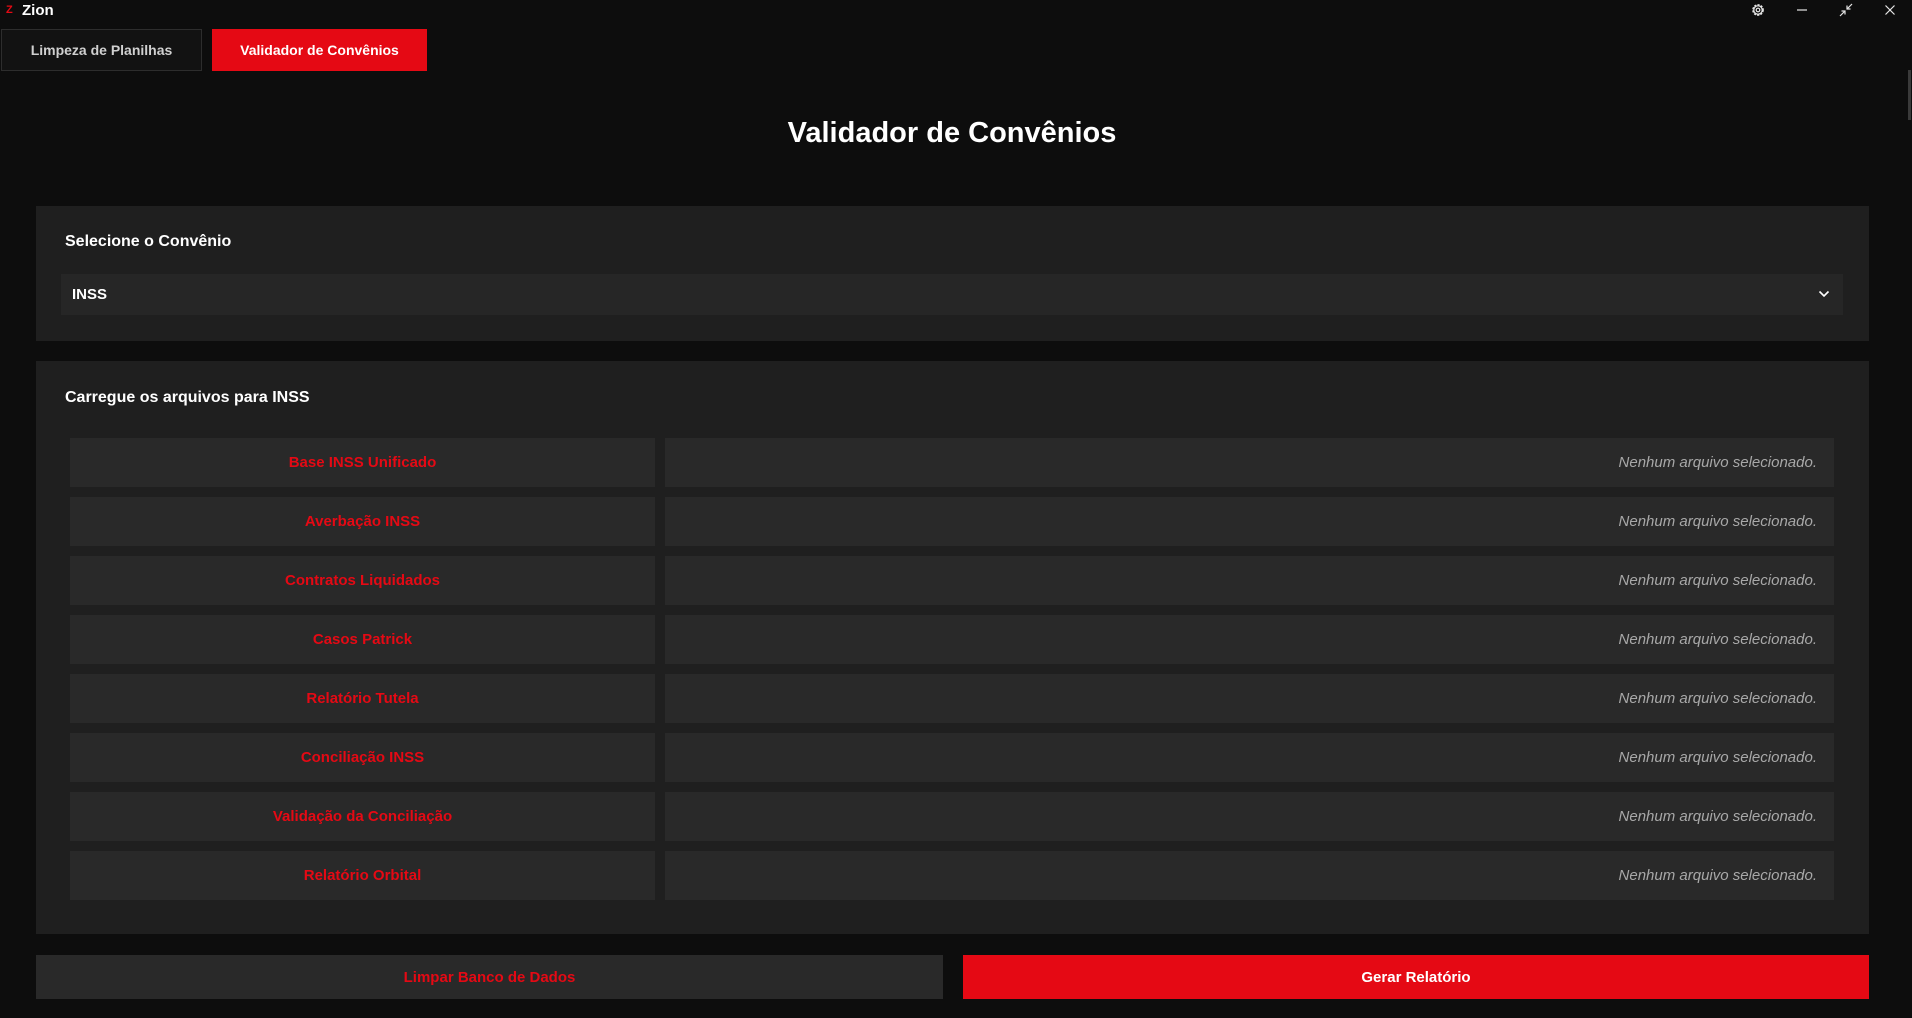 This screenshot has height=1018, width=1912. What do you see at coordinates (956, 10) in the screenshot?
I see `title-bar: Z Zion` at bounding box center [956, 10].